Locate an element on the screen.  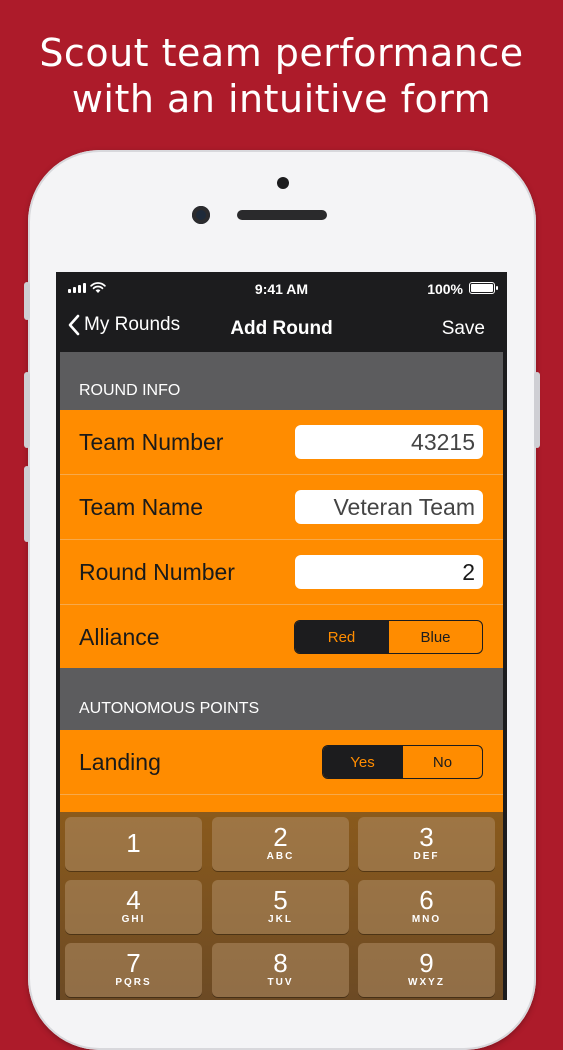
key-1: 1 is located at coordinates (133, 844).